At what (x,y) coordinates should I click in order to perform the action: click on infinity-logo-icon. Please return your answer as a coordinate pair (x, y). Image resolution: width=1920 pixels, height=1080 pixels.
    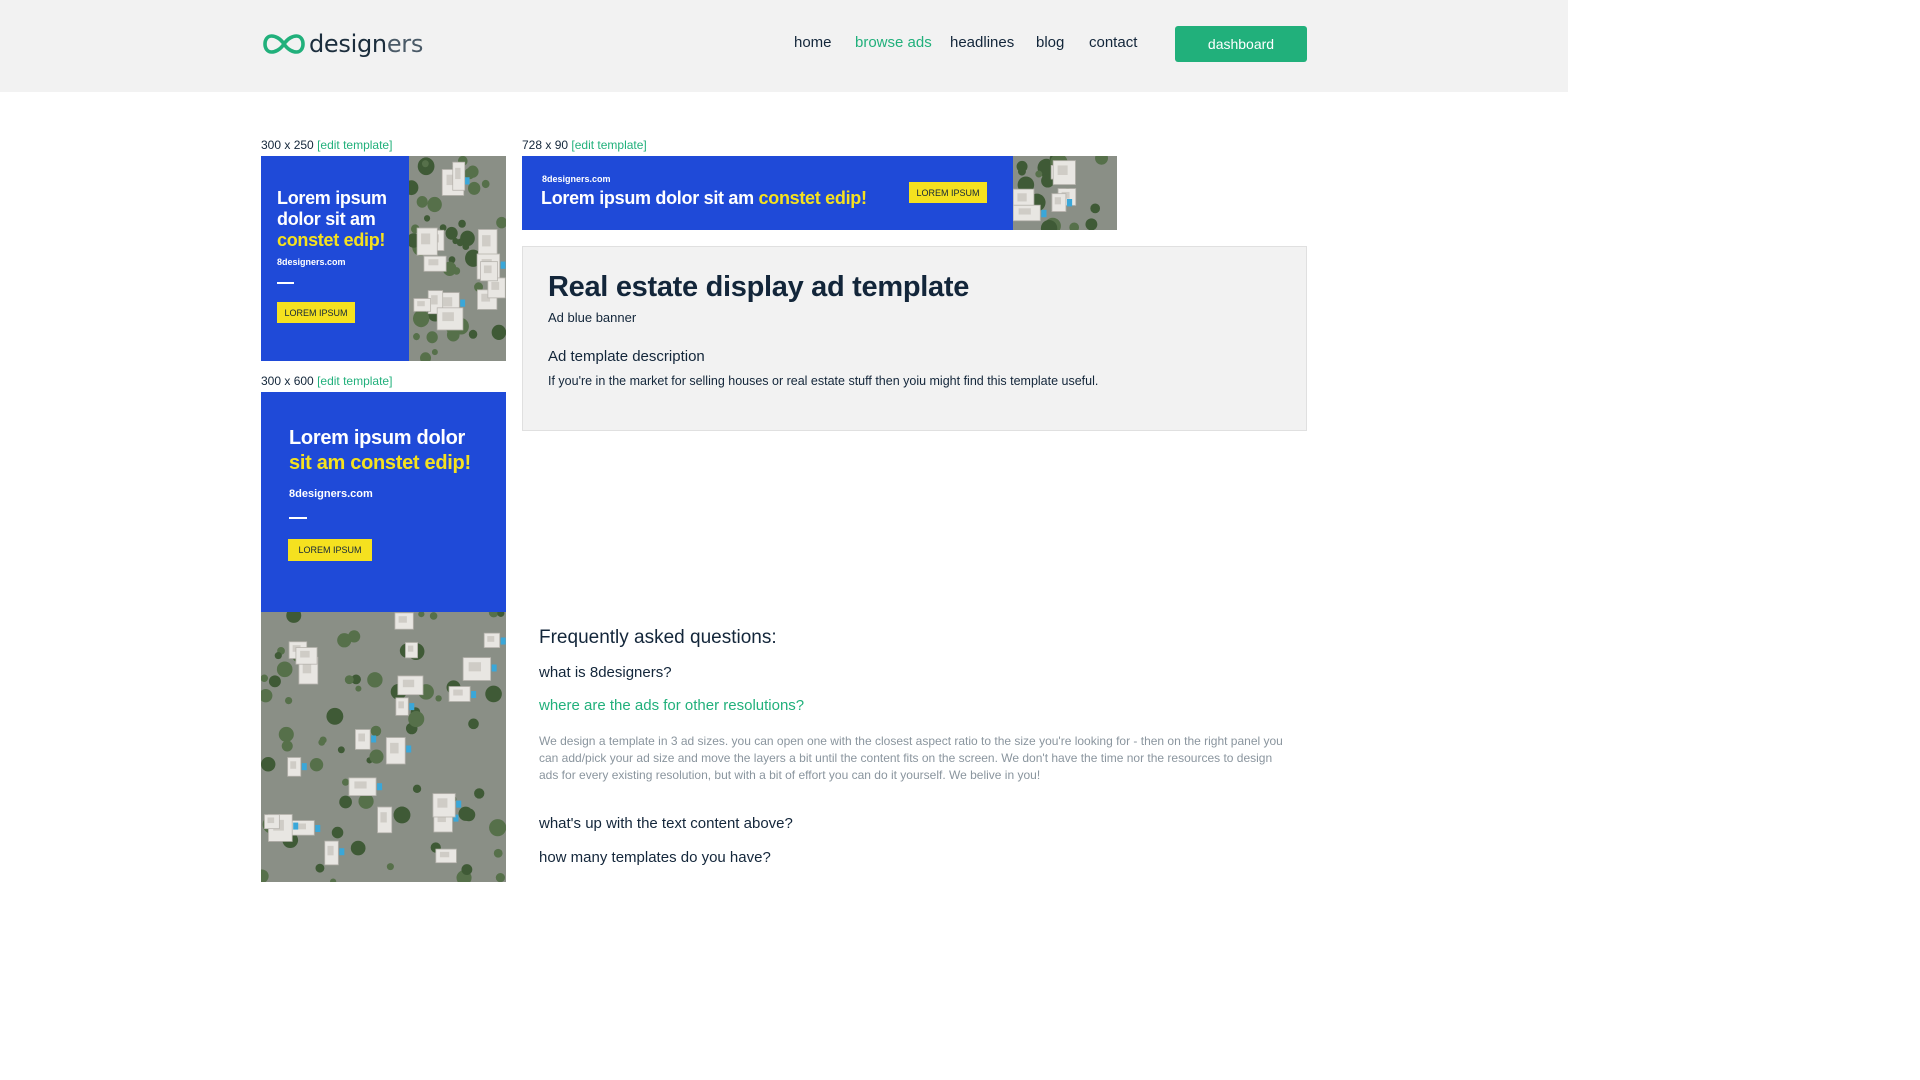
    Looking at the image, I should click on (284, 44).